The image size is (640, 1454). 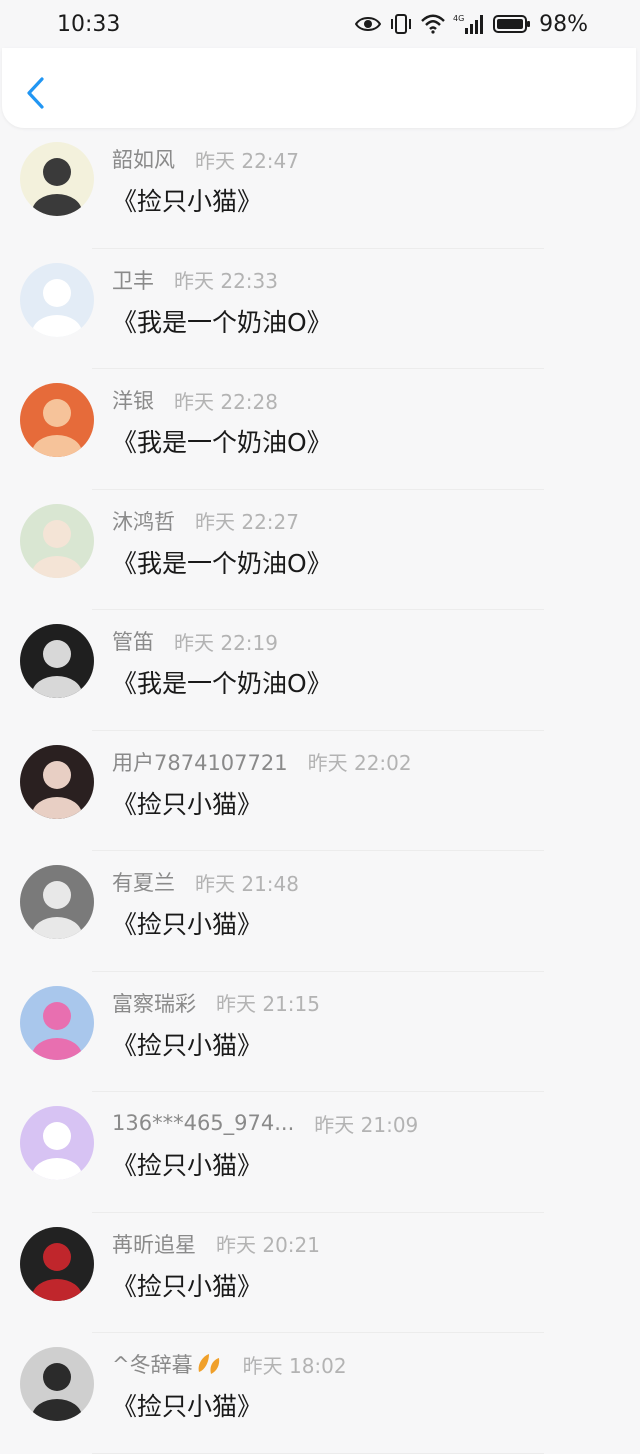 I want to click on item-meta: 富察瑞彩 昨天 21:15, so click(x=216, y=1003).